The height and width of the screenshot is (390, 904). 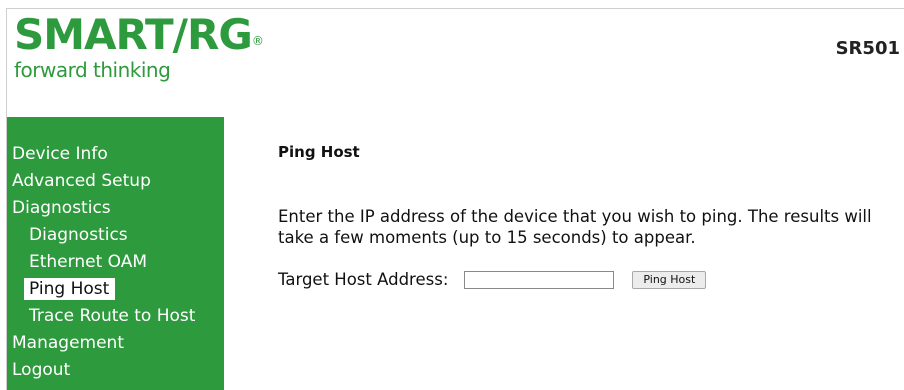 What do you see at coordinates (92, 70) in the screenshot?
I see `logo-tagline: forward thinking` at bounding box center [92, 70].